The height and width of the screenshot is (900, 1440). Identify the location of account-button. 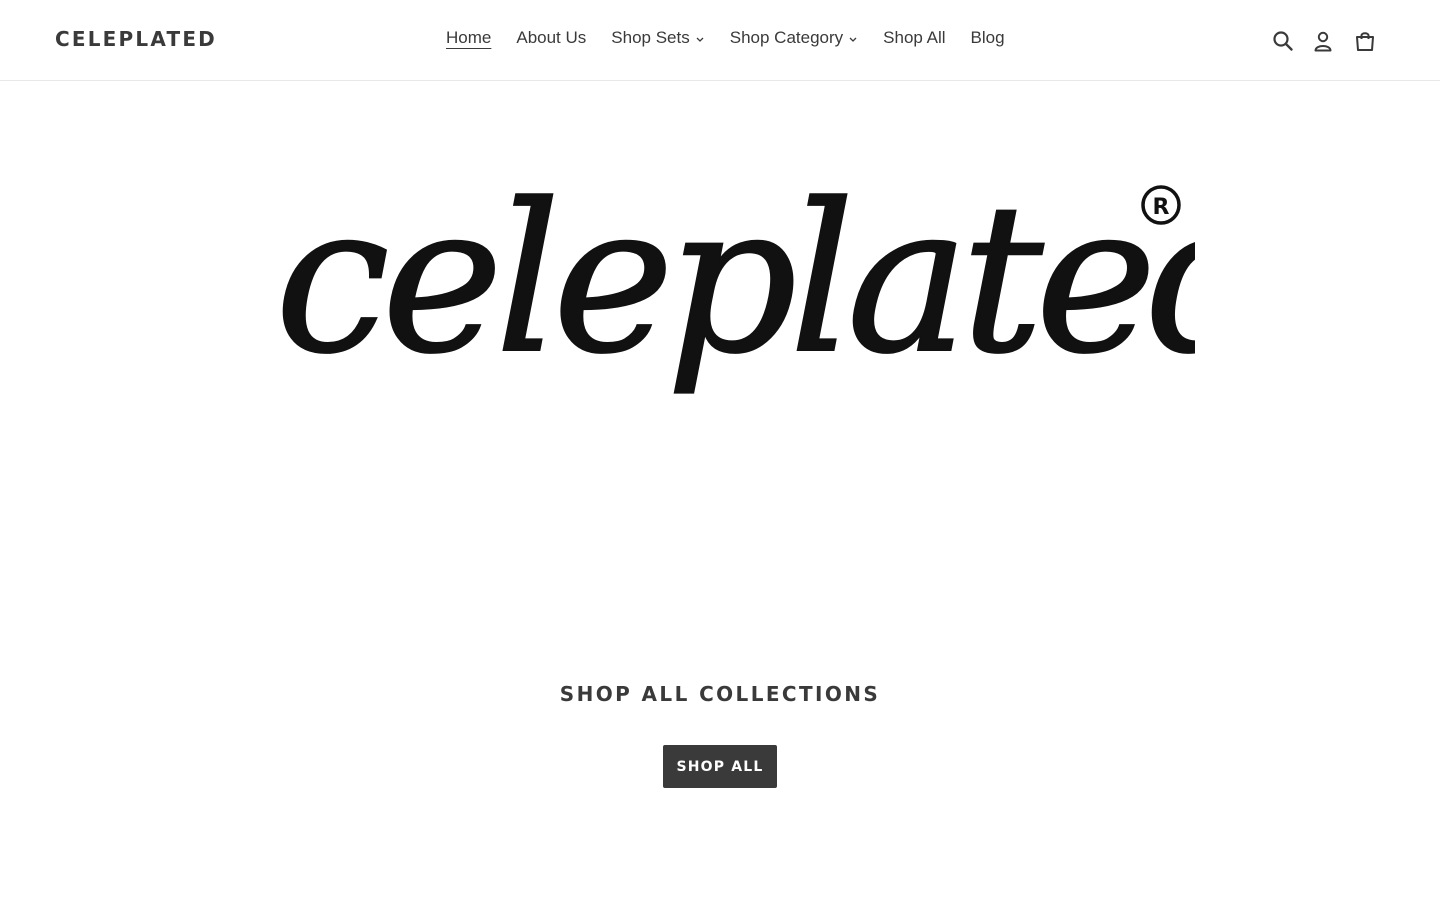
(1323, 41).